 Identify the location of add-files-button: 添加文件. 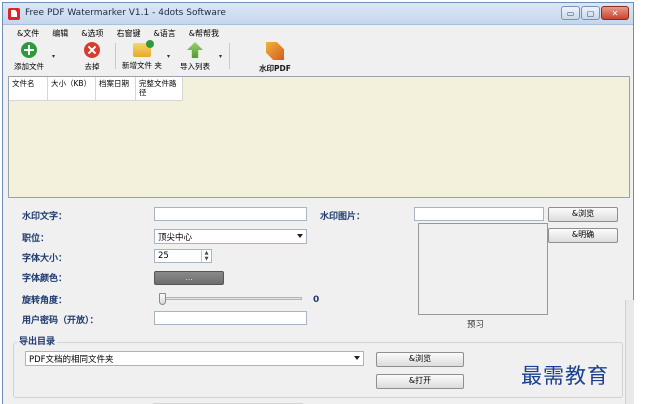
(29, 56).